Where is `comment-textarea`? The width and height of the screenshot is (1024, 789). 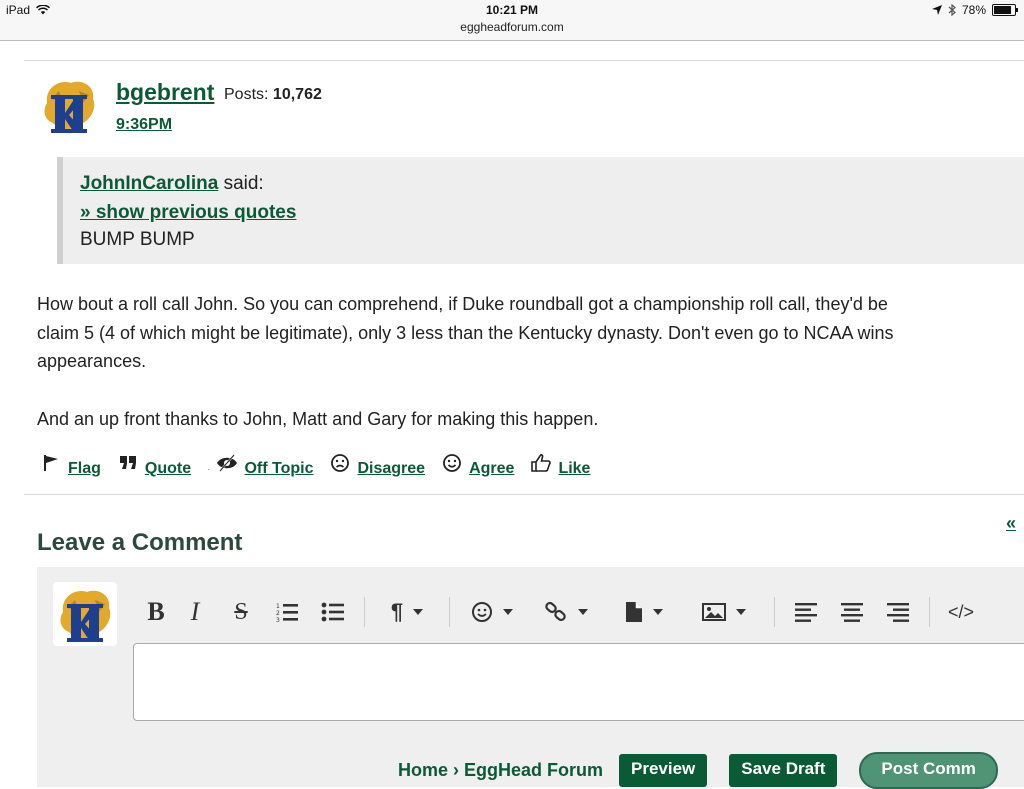 comment-textarea is located at coordinates (578, 682).